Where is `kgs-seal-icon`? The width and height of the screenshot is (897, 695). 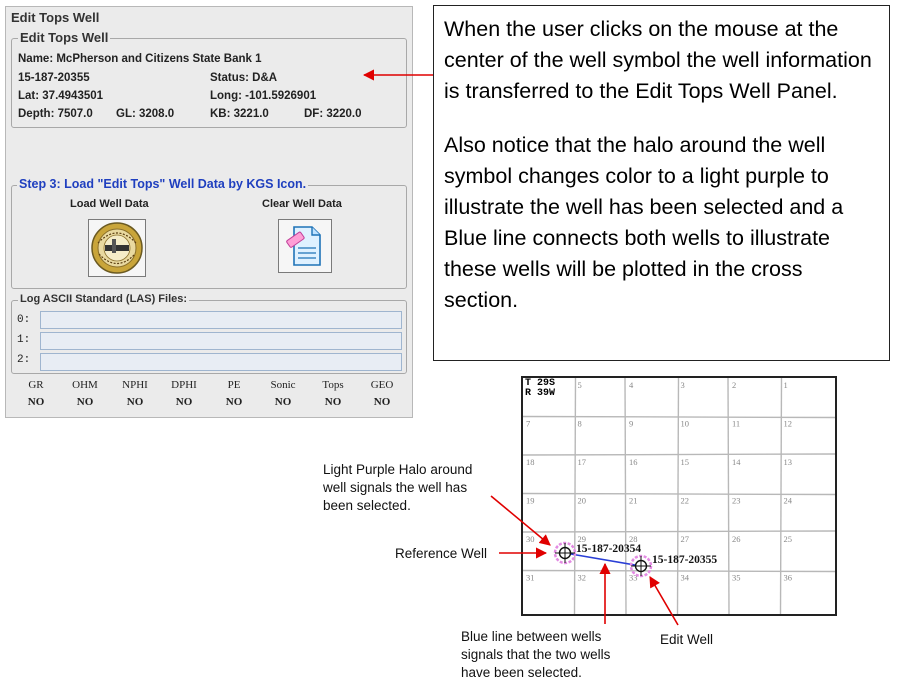
kgs-seal-icon is located at coordinates (117, 248).